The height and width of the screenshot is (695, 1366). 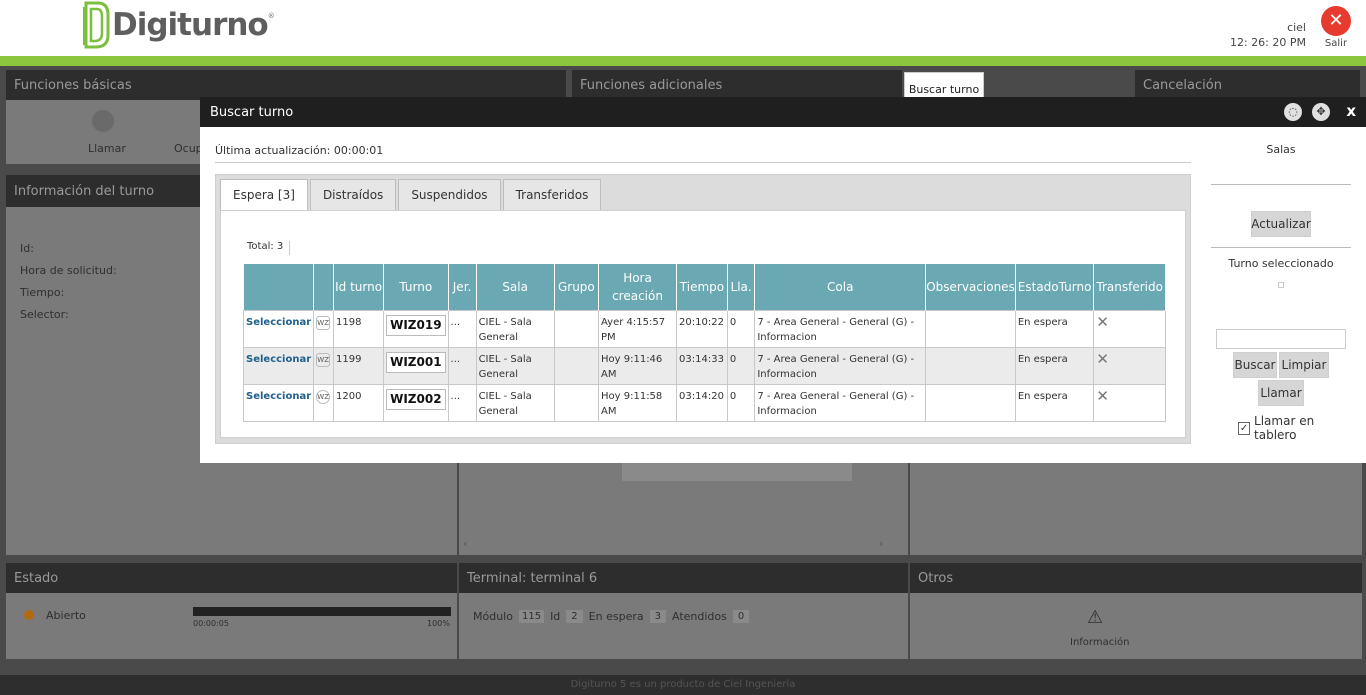 I want to click on tab-distraidos: Distraídos, so click(x=353, y=195).